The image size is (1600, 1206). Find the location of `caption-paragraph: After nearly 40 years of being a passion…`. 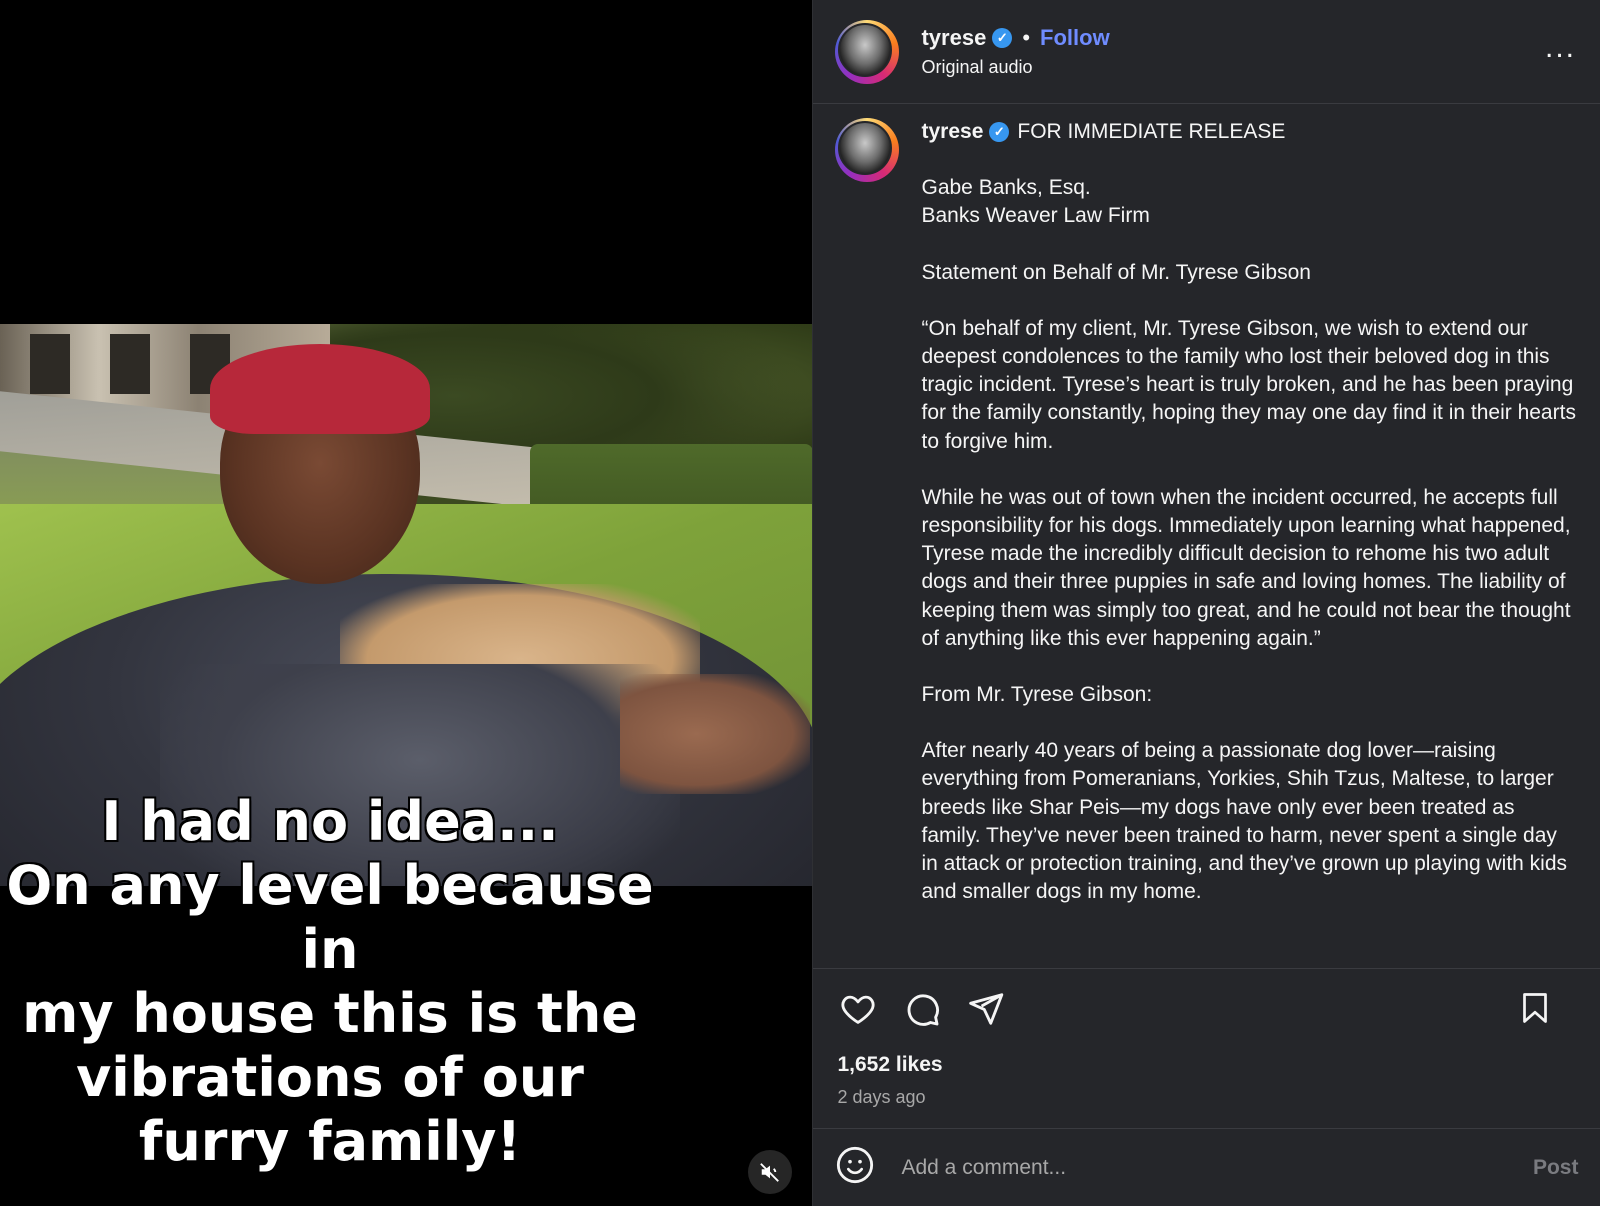

caption-paragraph: After nearly 40 years of being a passion… is located at coordinates (1244, 821).